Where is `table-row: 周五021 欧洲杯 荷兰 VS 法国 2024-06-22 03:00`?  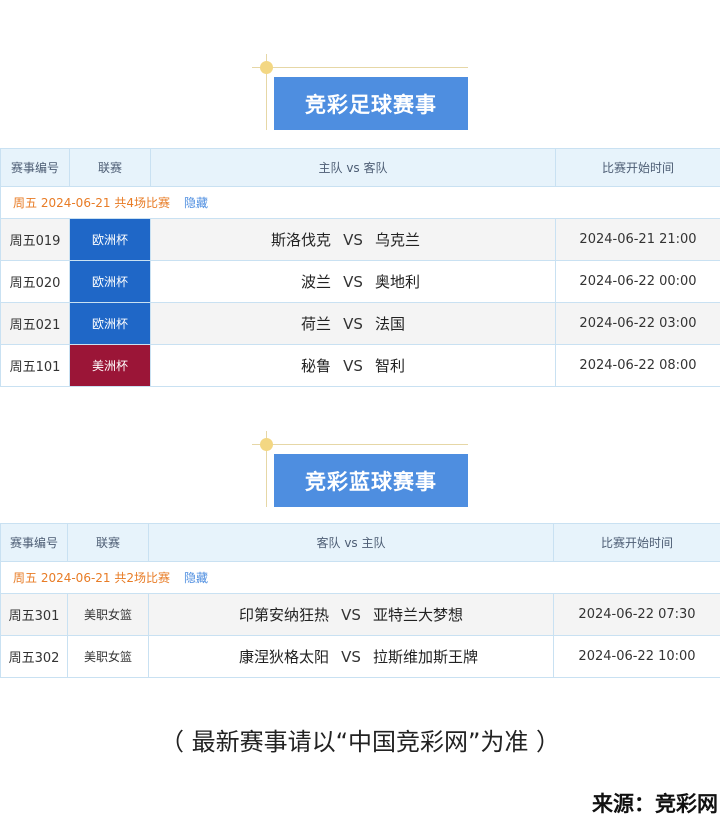 table-row: 周五021 欧洲杯 荷兰 VS 法国 2024-06-22 03:00 is located at coordinates (360, 323).